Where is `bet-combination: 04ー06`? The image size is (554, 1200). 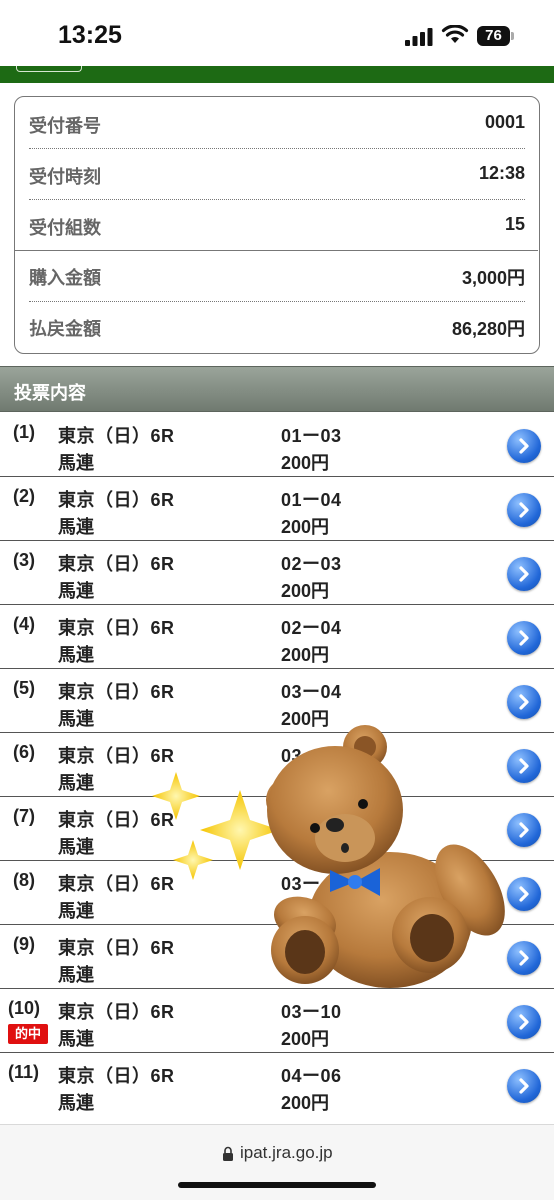
bet-combination: 04ー06 is located at coordinates (311, 1076).